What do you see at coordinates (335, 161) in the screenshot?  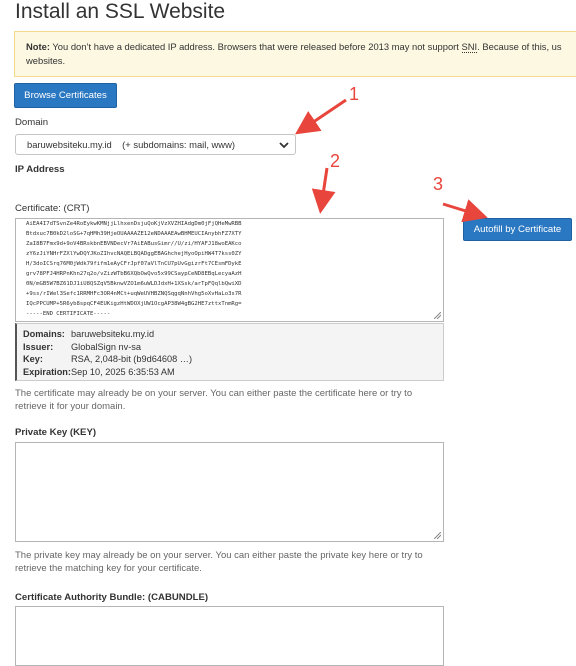 I see `annotation-2: 2` at bounding box center [335, 161].